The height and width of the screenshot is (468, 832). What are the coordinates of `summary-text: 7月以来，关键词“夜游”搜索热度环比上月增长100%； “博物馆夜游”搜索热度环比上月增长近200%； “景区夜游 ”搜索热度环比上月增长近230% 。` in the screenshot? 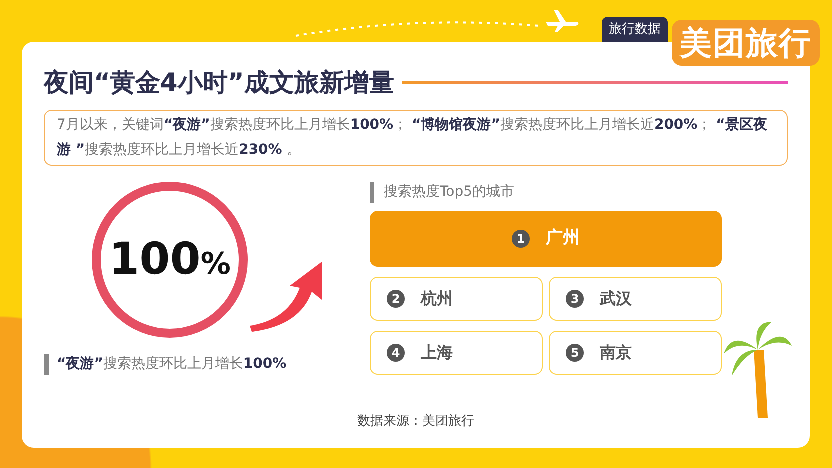 It's located at (416, 138).